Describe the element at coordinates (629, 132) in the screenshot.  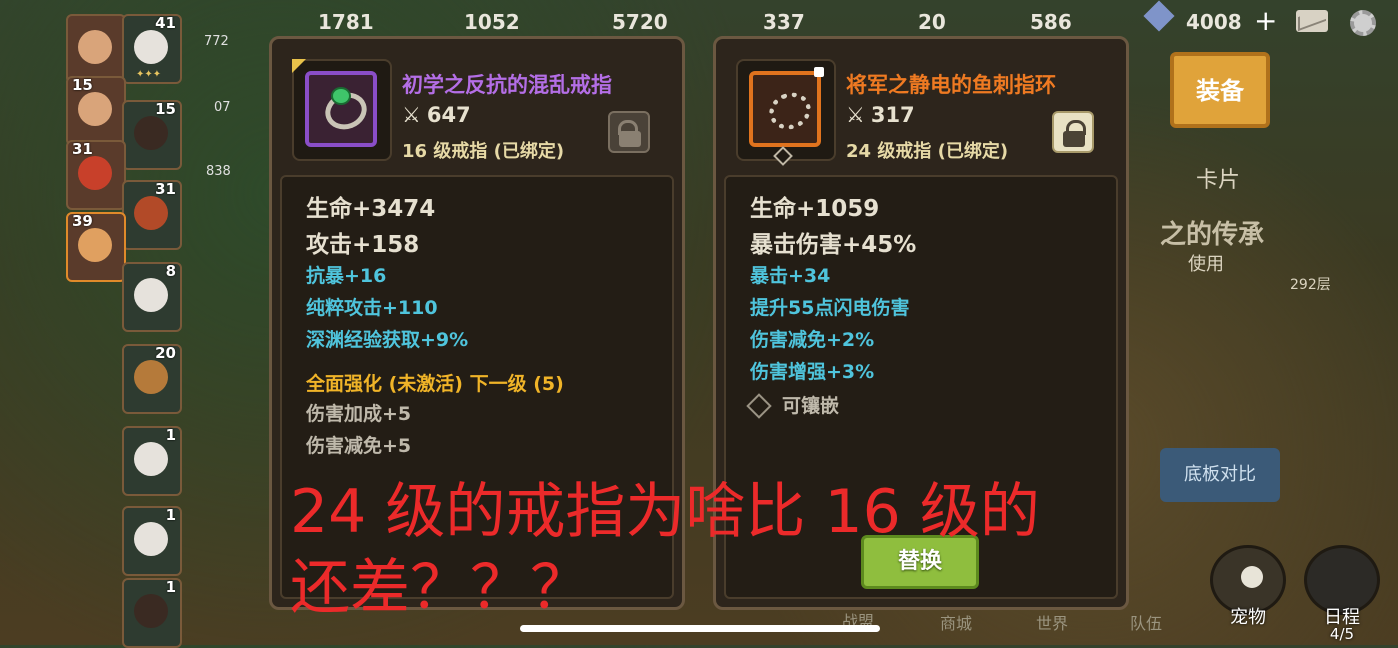
I see `unlock-button` at that location.